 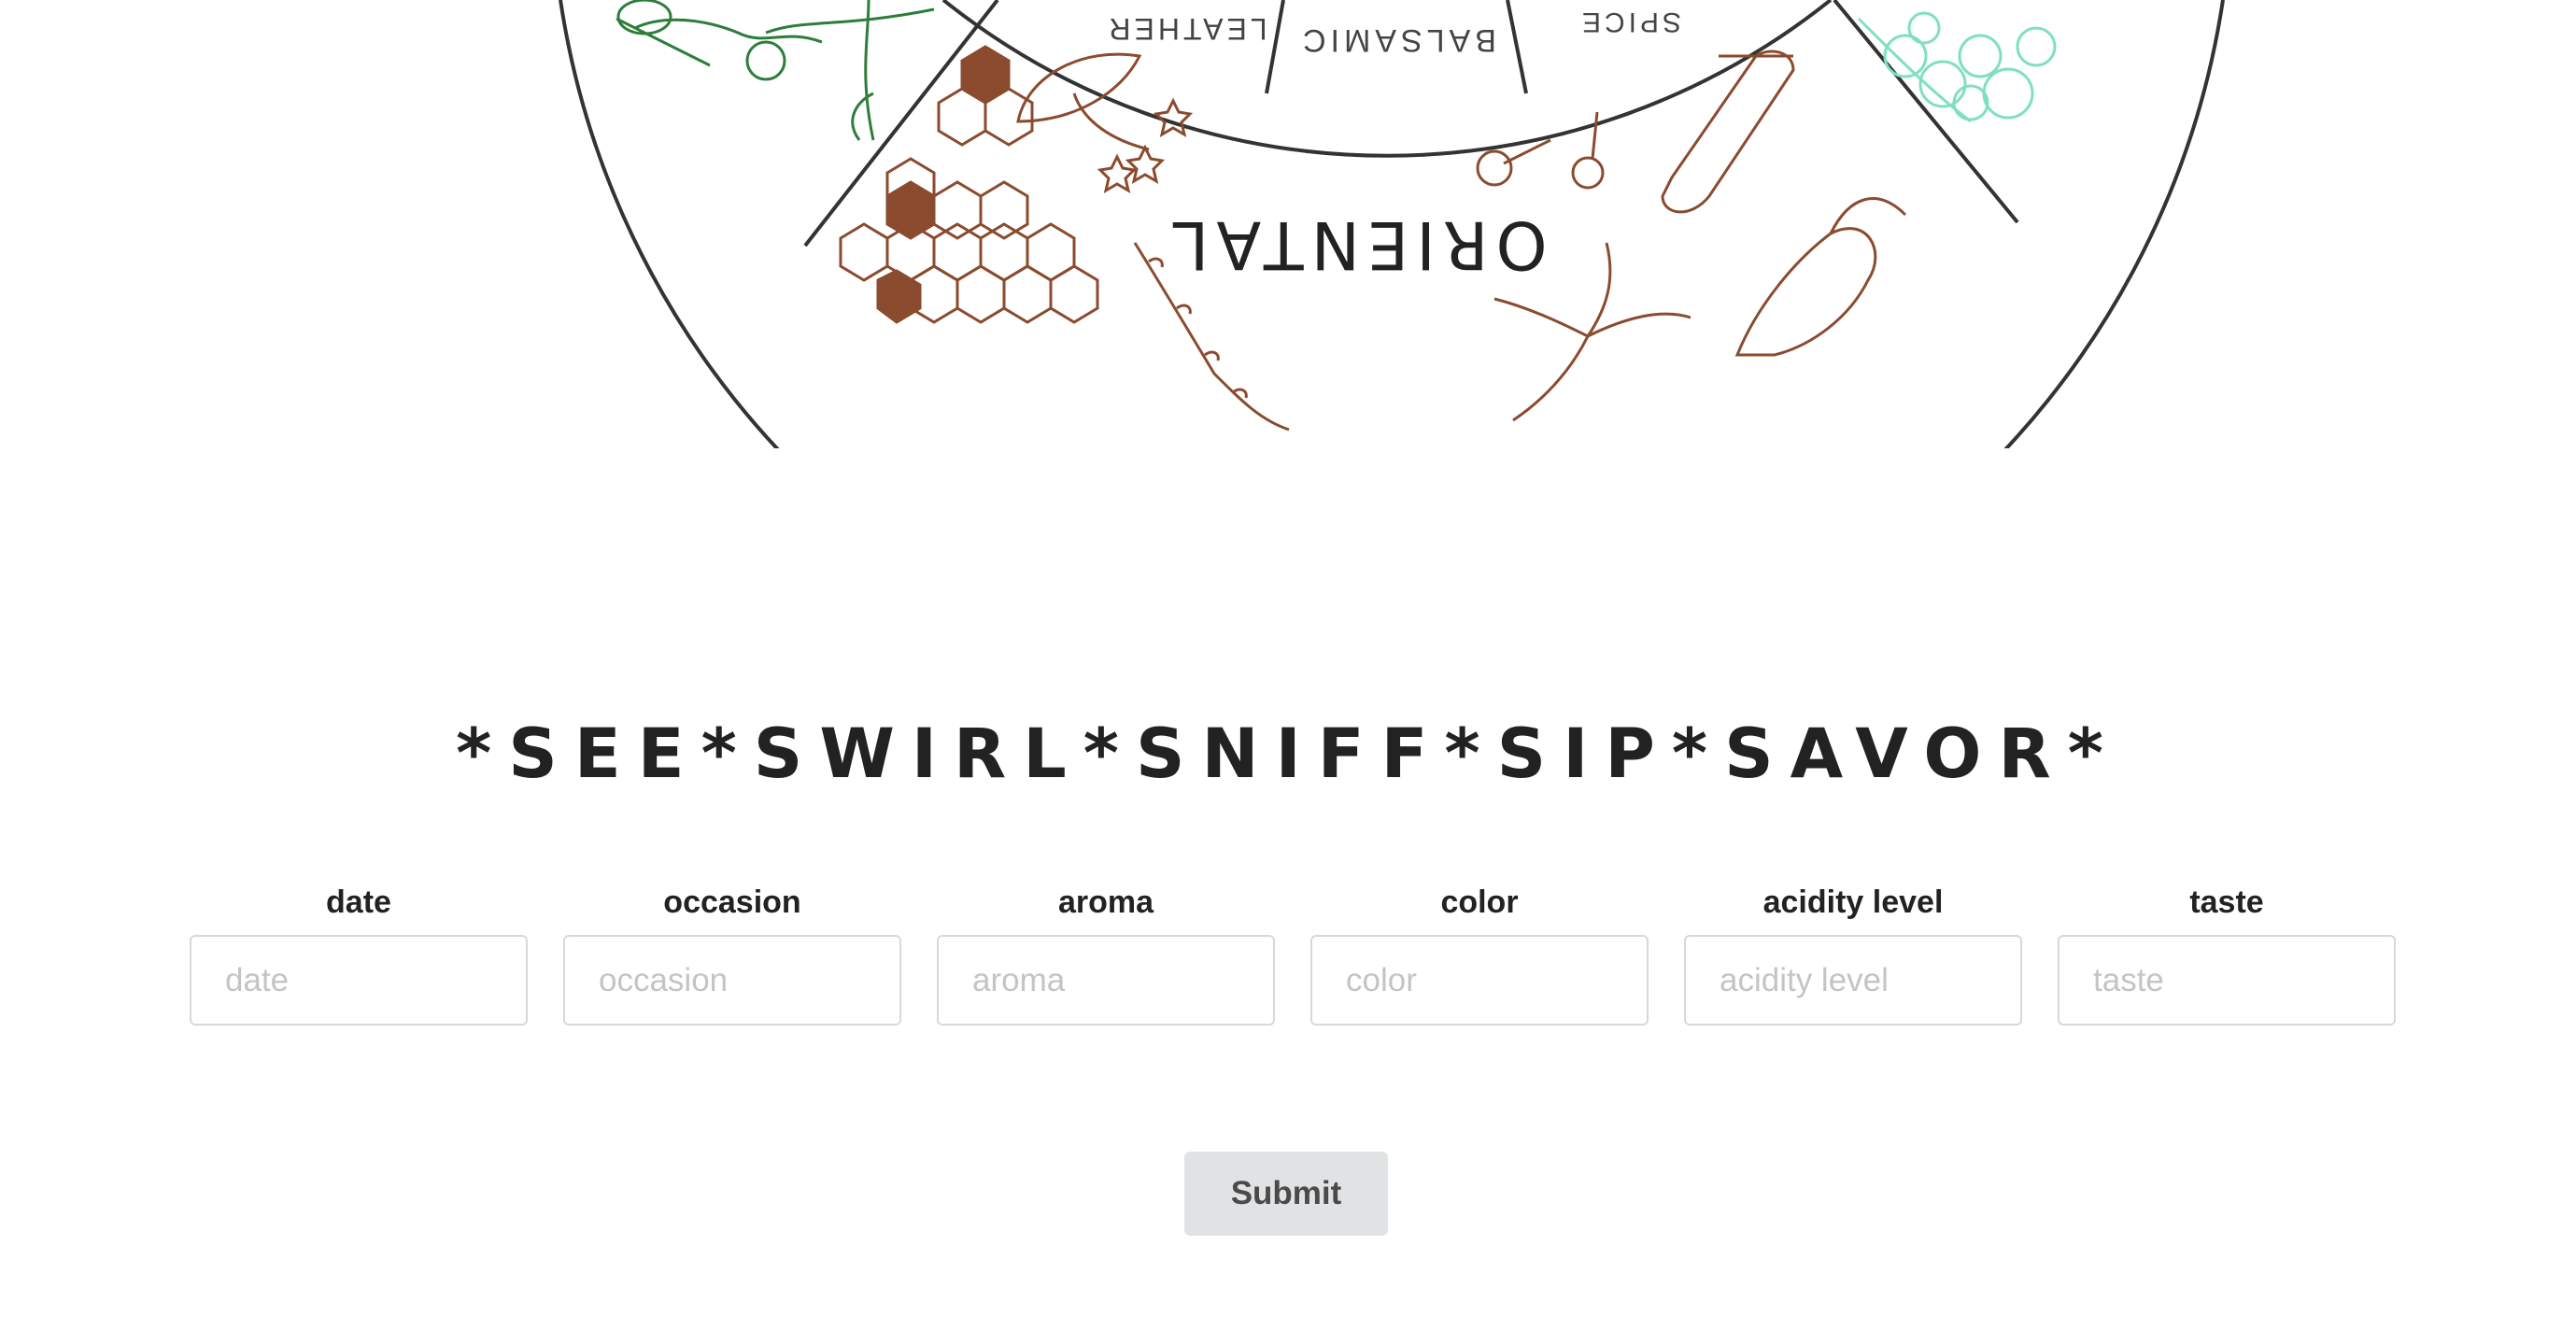 I want to click on acidity-level-input, so click(x=1853, y=980).